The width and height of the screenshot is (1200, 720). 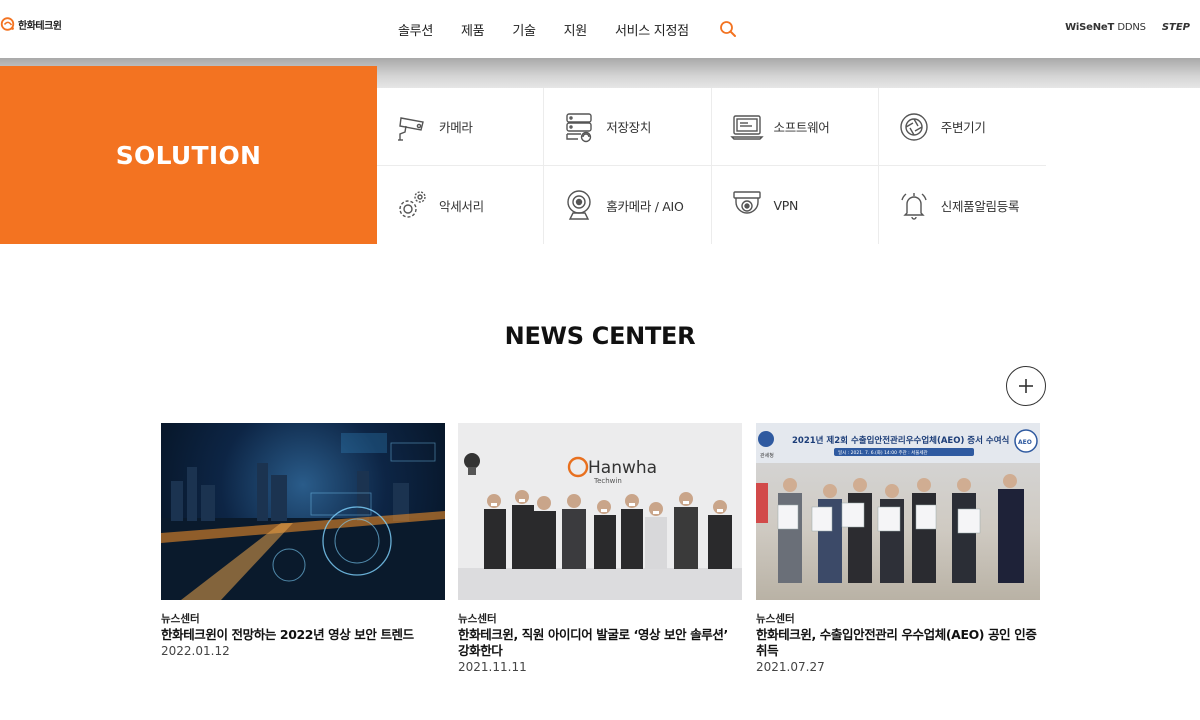 What do you see at coordinates (746, 127) in the screenshot?
I see `software-monitor-icon` at bounding box center [746, 127].